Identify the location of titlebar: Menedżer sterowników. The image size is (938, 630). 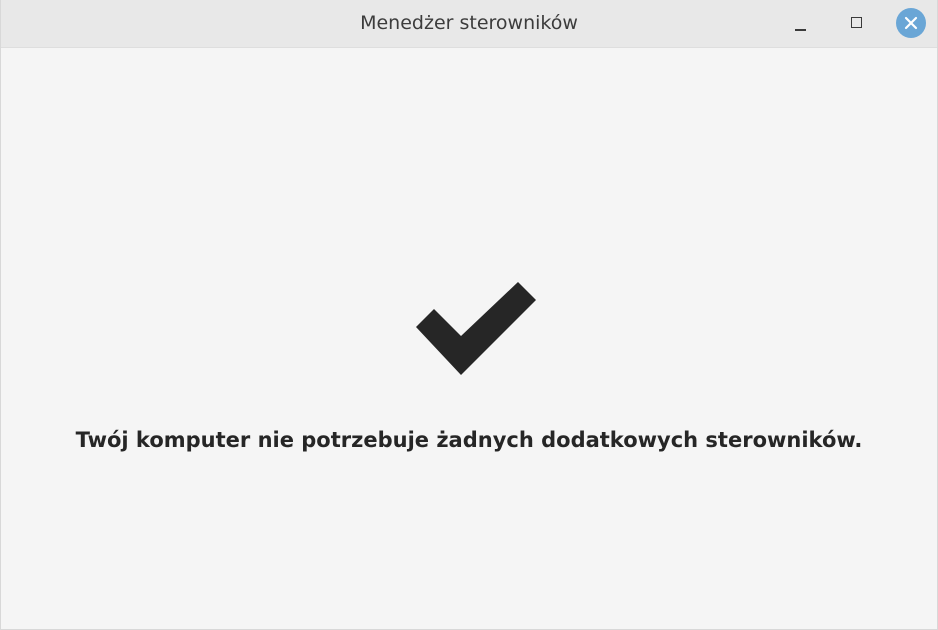
(469, 24).